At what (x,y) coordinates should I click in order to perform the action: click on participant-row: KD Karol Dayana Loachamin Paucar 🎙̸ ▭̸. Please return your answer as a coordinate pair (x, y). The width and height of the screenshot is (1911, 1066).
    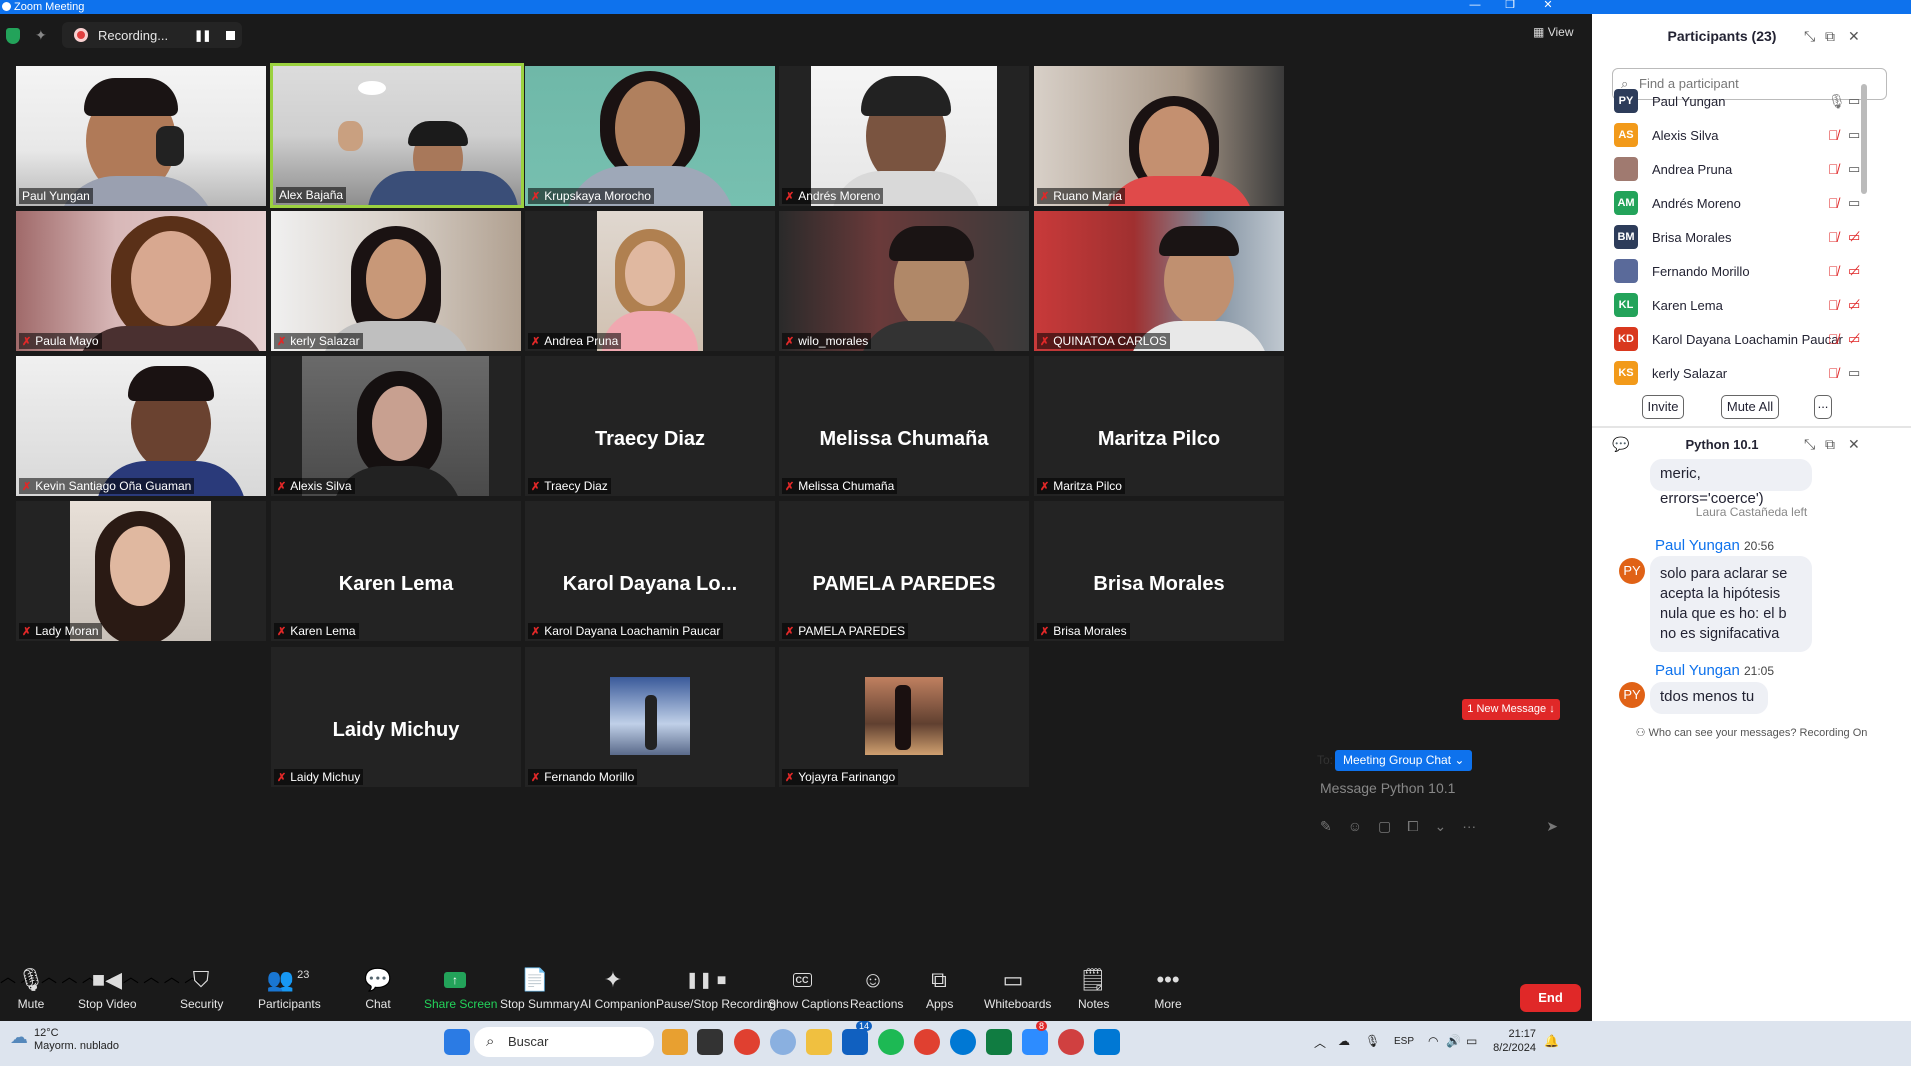
    Looking at the image, I should click on (1754, 339).